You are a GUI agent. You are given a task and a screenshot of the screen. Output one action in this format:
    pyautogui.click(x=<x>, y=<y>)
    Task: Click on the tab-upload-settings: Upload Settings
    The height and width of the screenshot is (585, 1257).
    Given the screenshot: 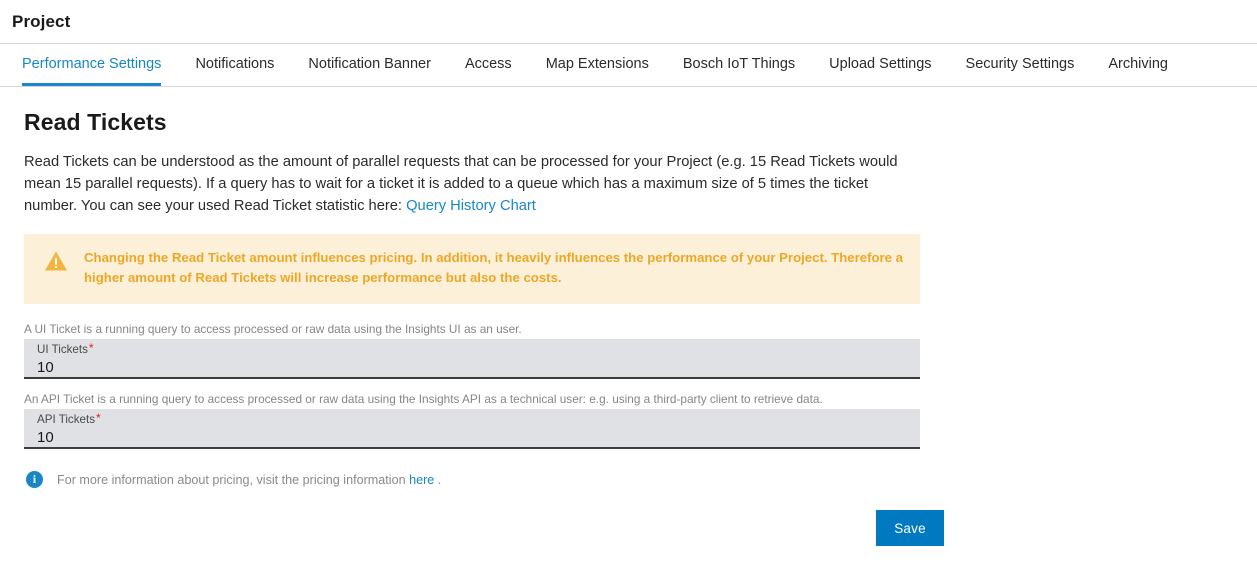 What is the action you would take?
    pyautogui.click(x=880, y=65)
    